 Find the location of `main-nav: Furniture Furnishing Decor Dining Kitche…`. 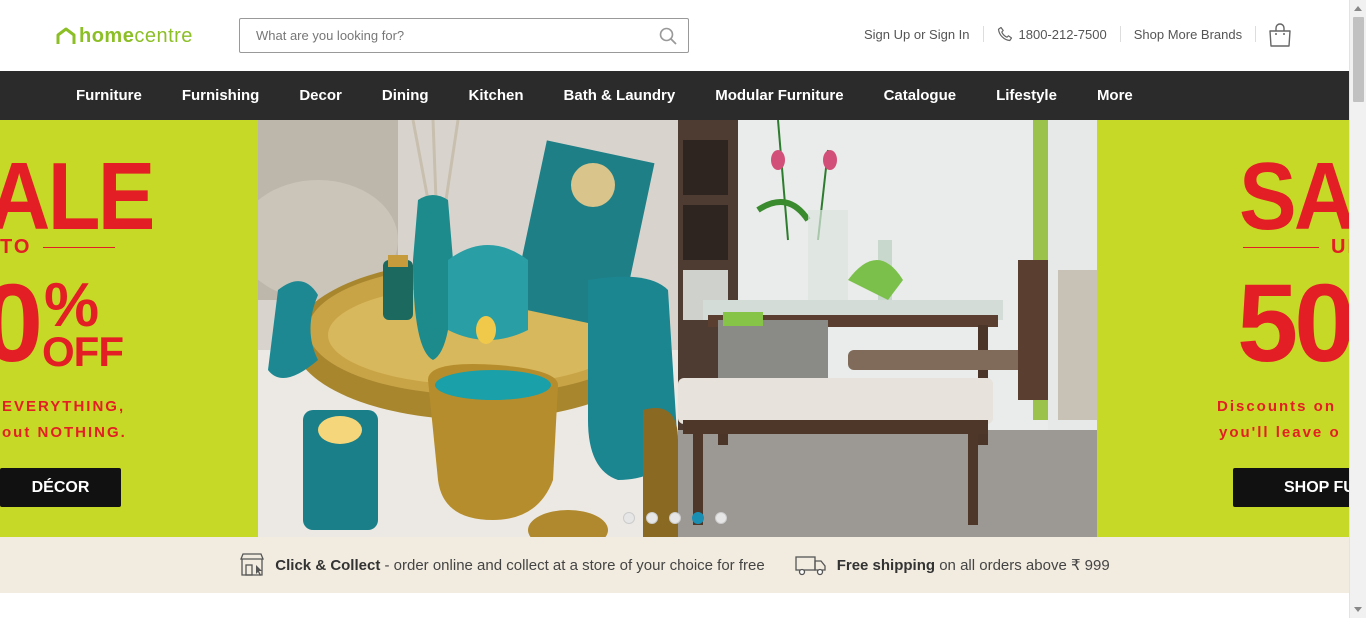

main-nav: Furniture Furnishing Decor Dining Kitche… is located at coordinates (674, 95).